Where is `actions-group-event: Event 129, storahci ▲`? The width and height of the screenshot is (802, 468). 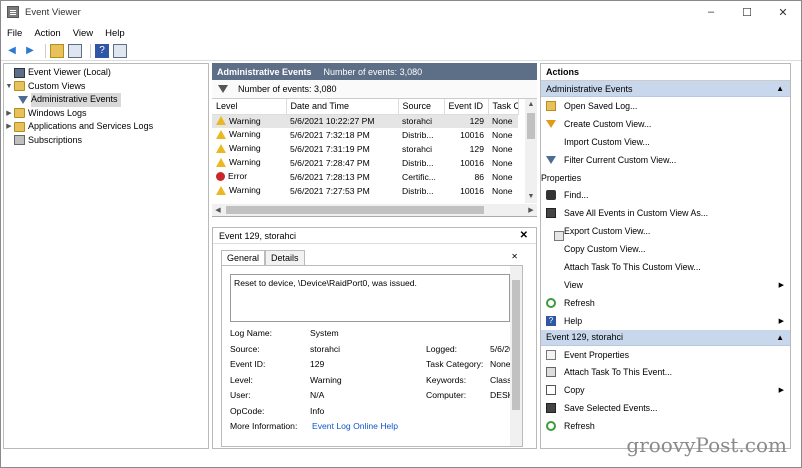 actions-group-event: Event 129, storahci ▲ is located at coordinates (665, 337).